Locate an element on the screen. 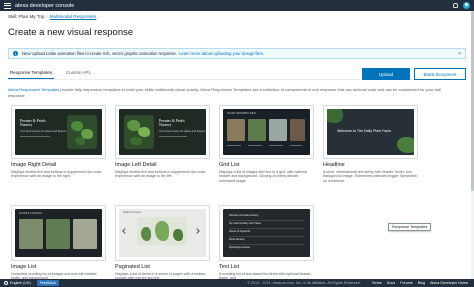 This screenshot has height=287, width=474. feedback-button: Feedback is located at coordinates (47, 283).